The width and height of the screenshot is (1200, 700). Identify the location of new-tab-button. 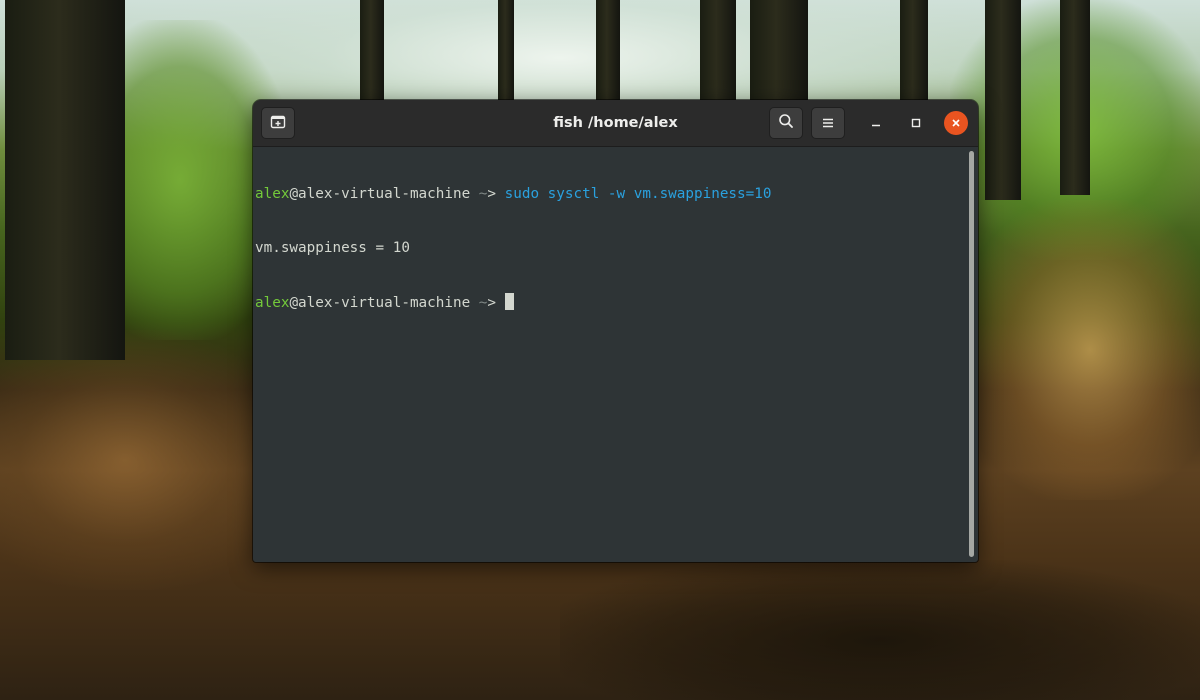
(278, 123).